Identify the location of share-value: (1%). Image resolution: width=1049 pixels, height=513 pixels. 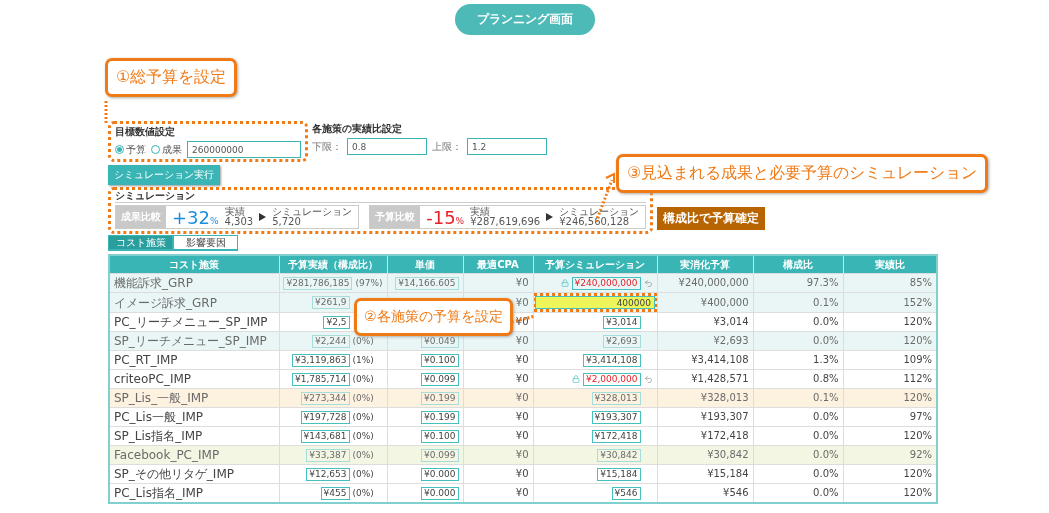
(363, 360).